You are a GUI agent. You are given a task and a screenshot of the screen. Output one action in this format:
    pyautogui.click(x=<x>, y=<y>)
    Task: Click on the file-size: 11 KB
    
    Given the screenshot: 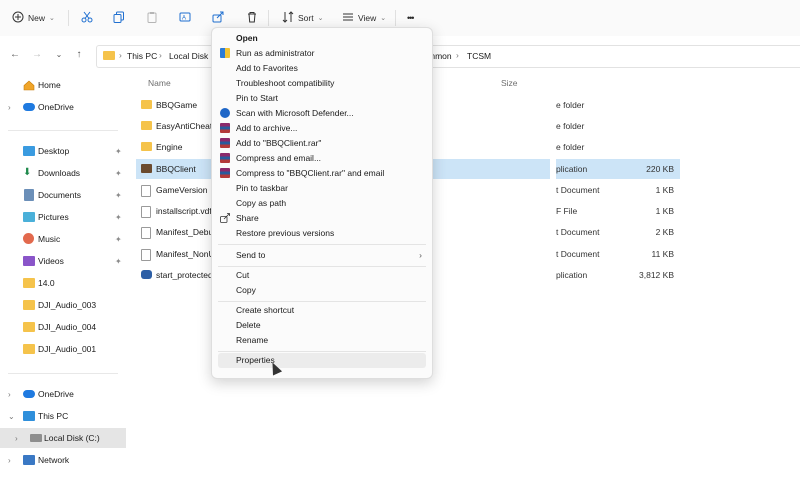 What is the action you would take?
    pyautogui.click(x=662, y=254)
    